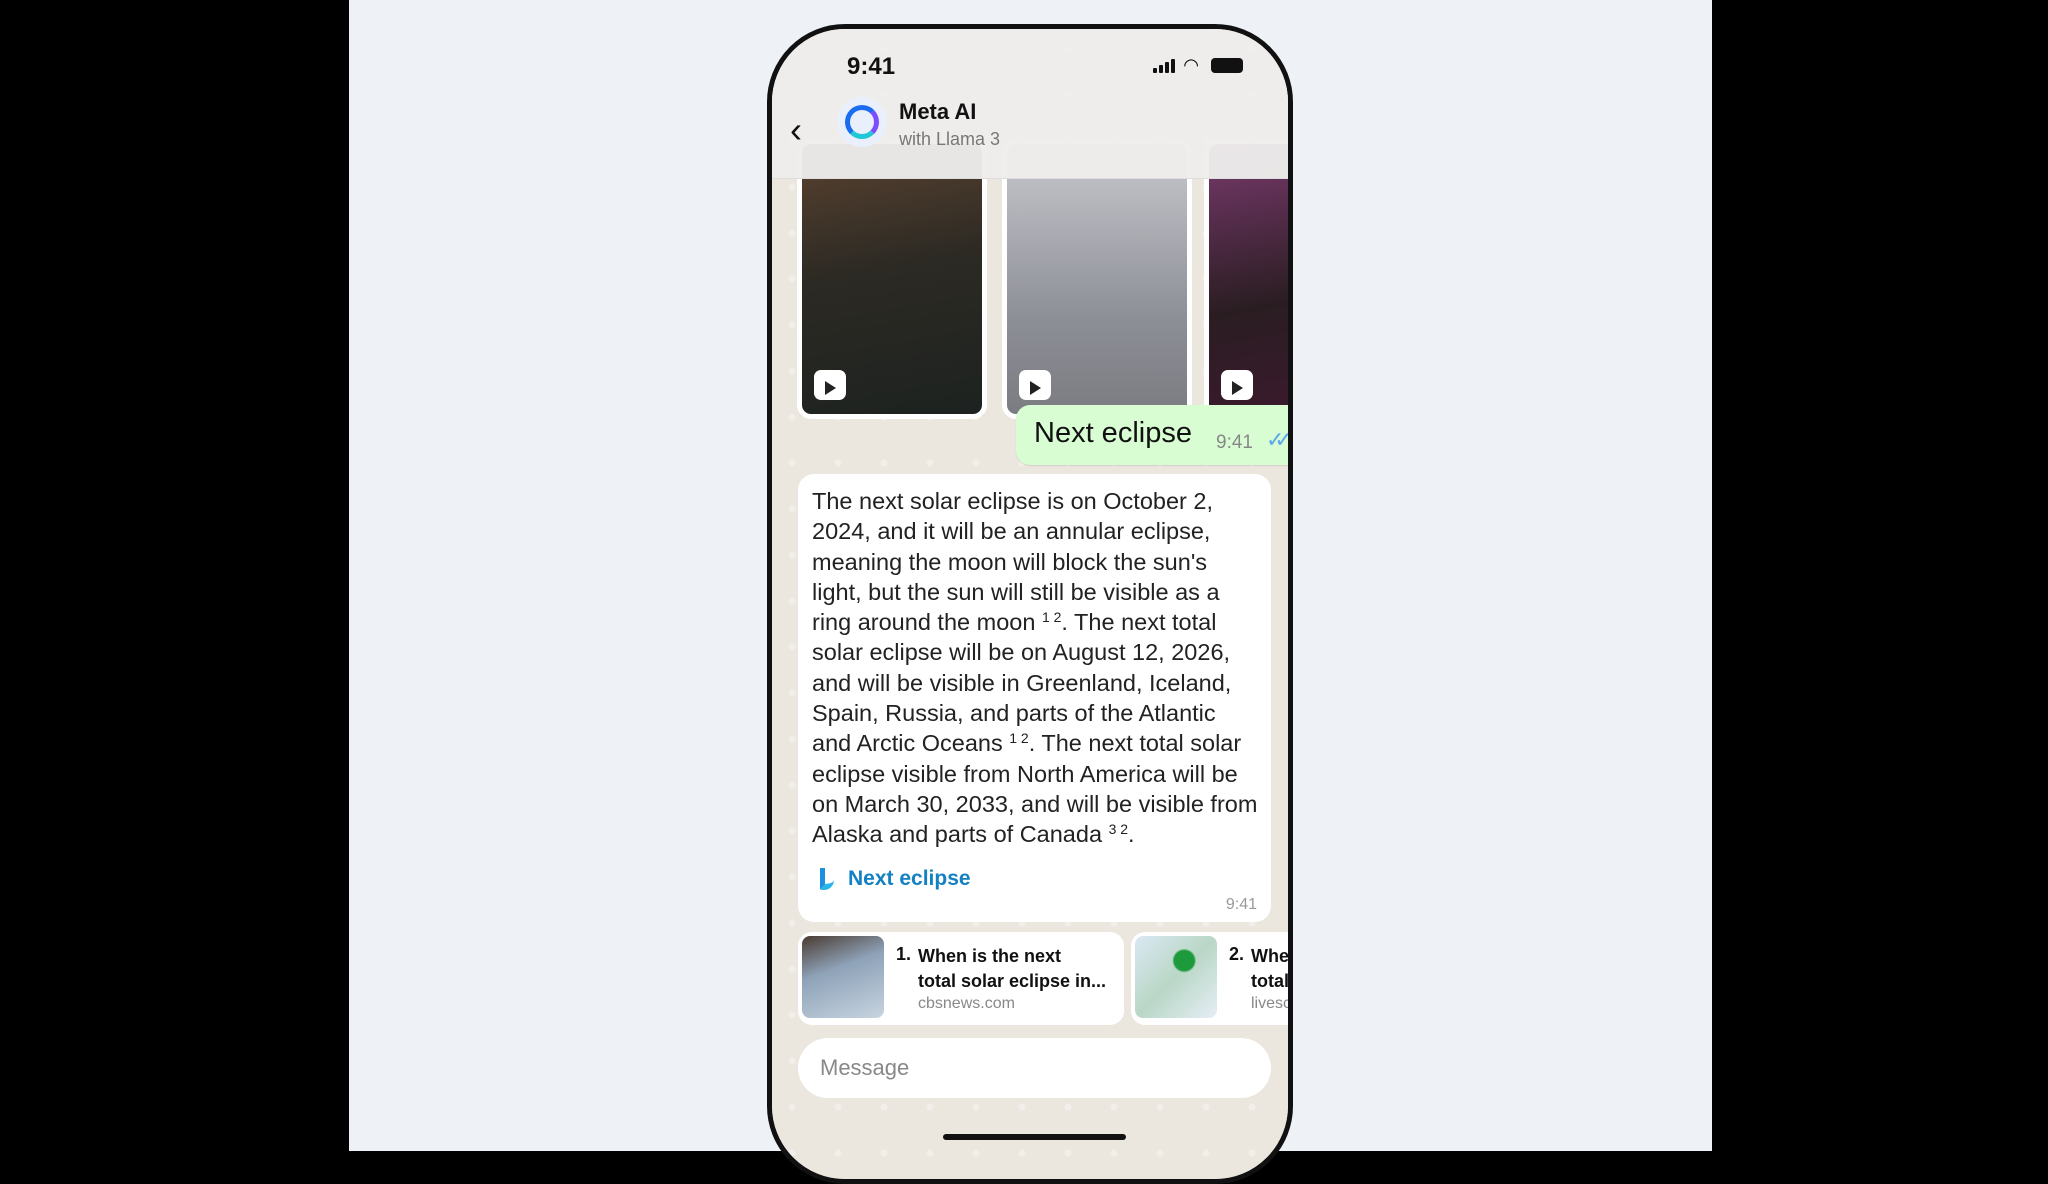 This screenshot has height=1184, width=2048. I want to click on reel-card-train, so click(1097, 279).